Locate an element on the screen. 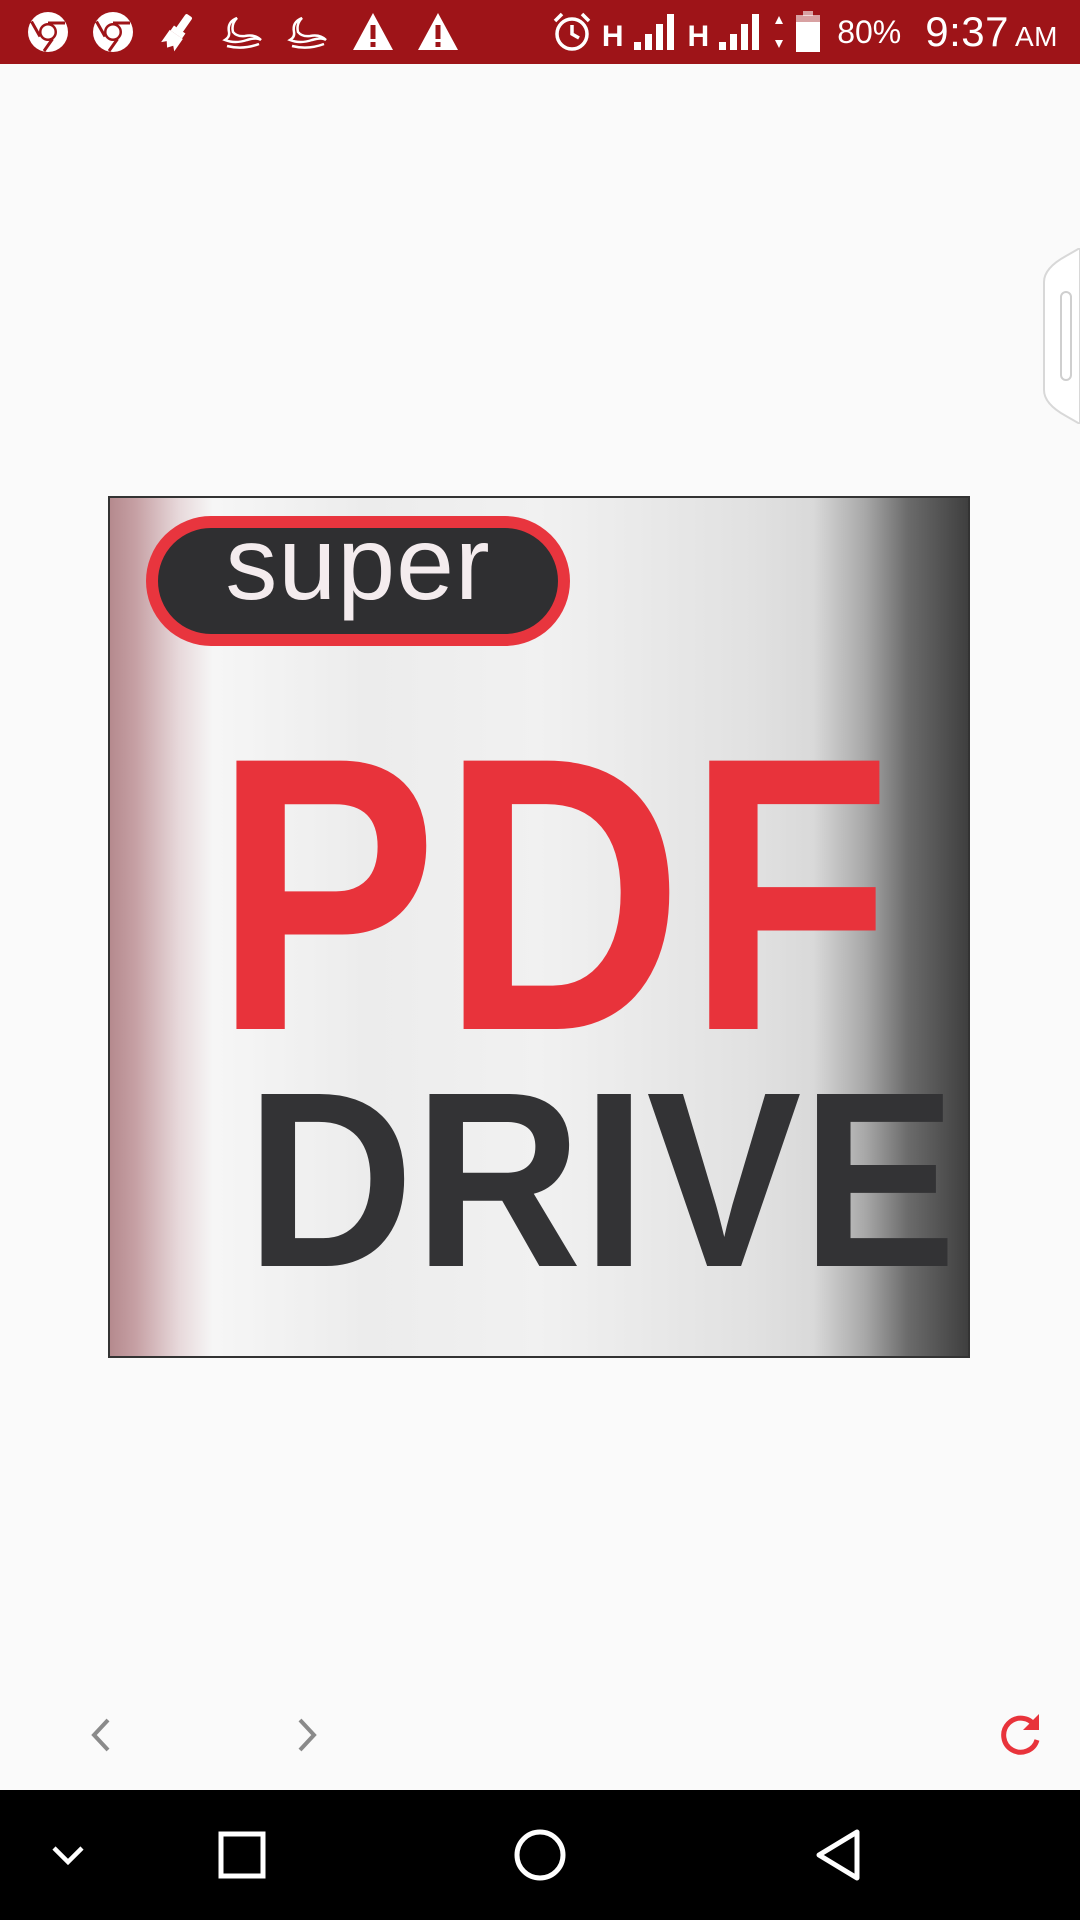 The height and width of the screenshot is (1920, 1080). notification-icons is located at coordinates (243, 32).